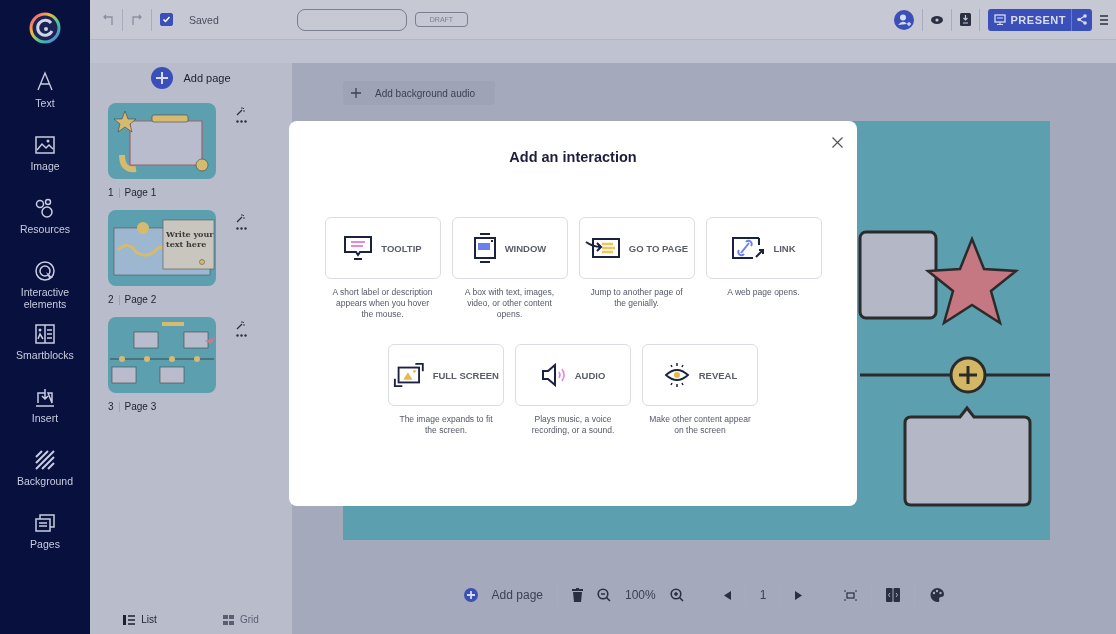 The width and height of the screenshot is (1116, 634). What do you see at coordinates (204, 19) in the screenshot?
I see `save-status: Saved` at bounding box center [204, 19].